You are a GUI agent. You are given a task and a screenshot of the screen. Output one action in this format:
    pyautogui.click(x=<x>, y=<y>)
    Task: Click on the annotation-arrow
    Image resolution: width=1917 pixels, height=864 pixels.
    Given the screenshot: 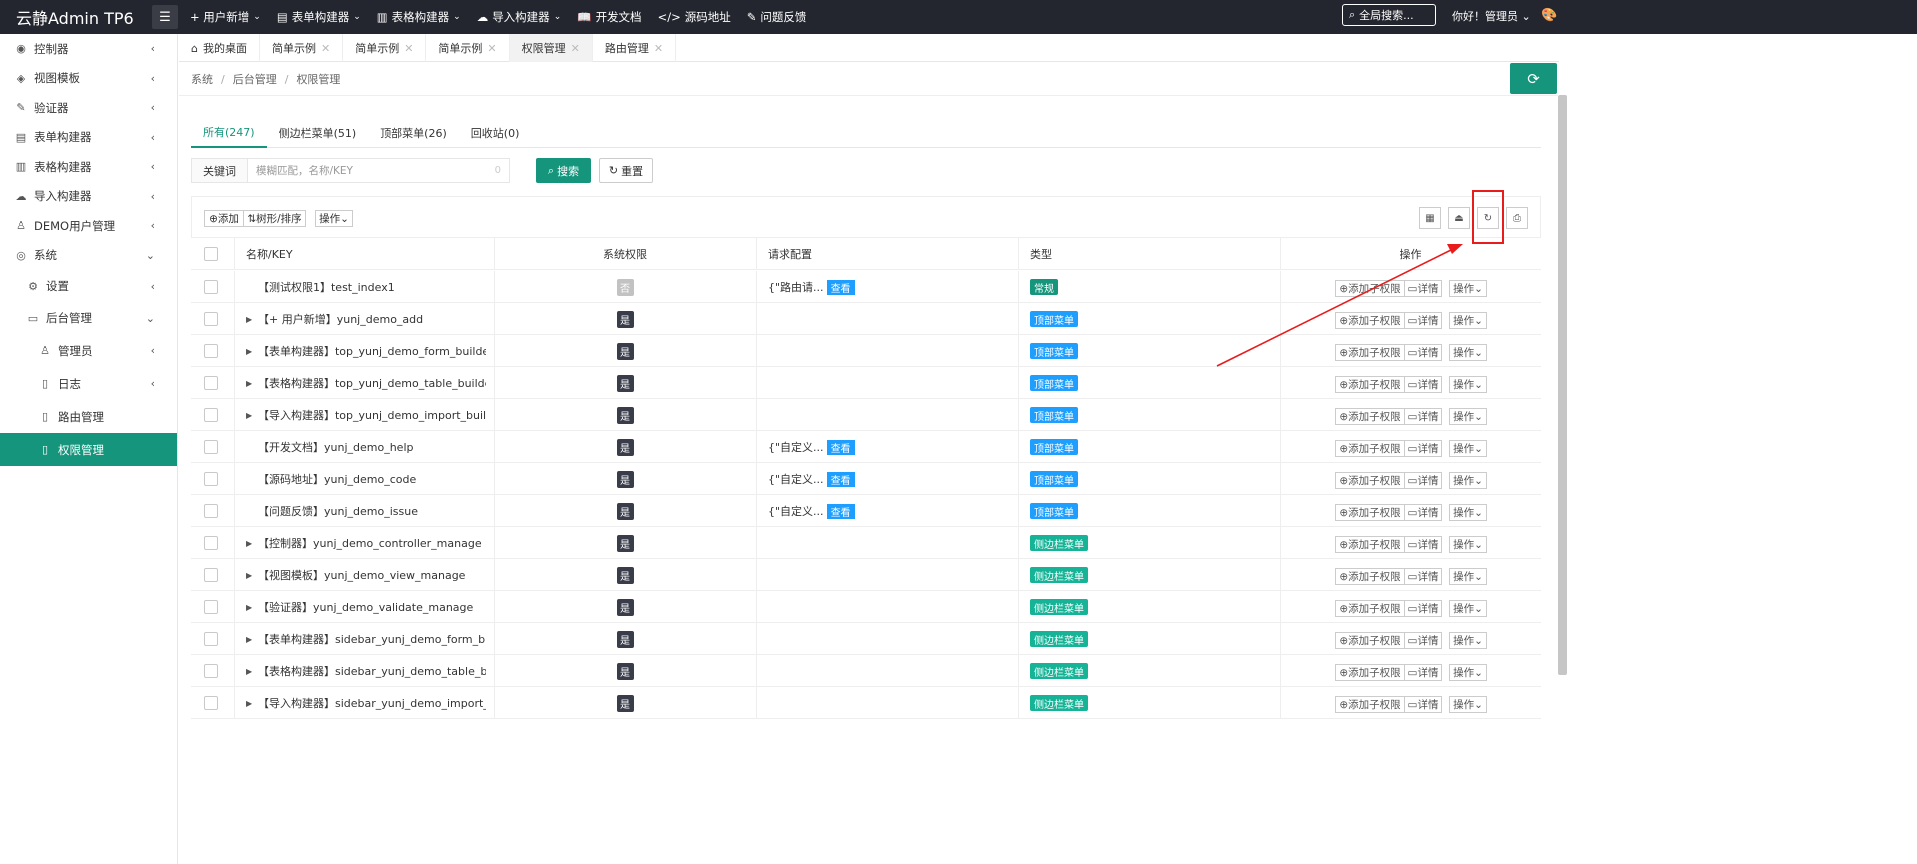 What is the action you would take?
    pyautogui.click(x=1339, y=305)
    